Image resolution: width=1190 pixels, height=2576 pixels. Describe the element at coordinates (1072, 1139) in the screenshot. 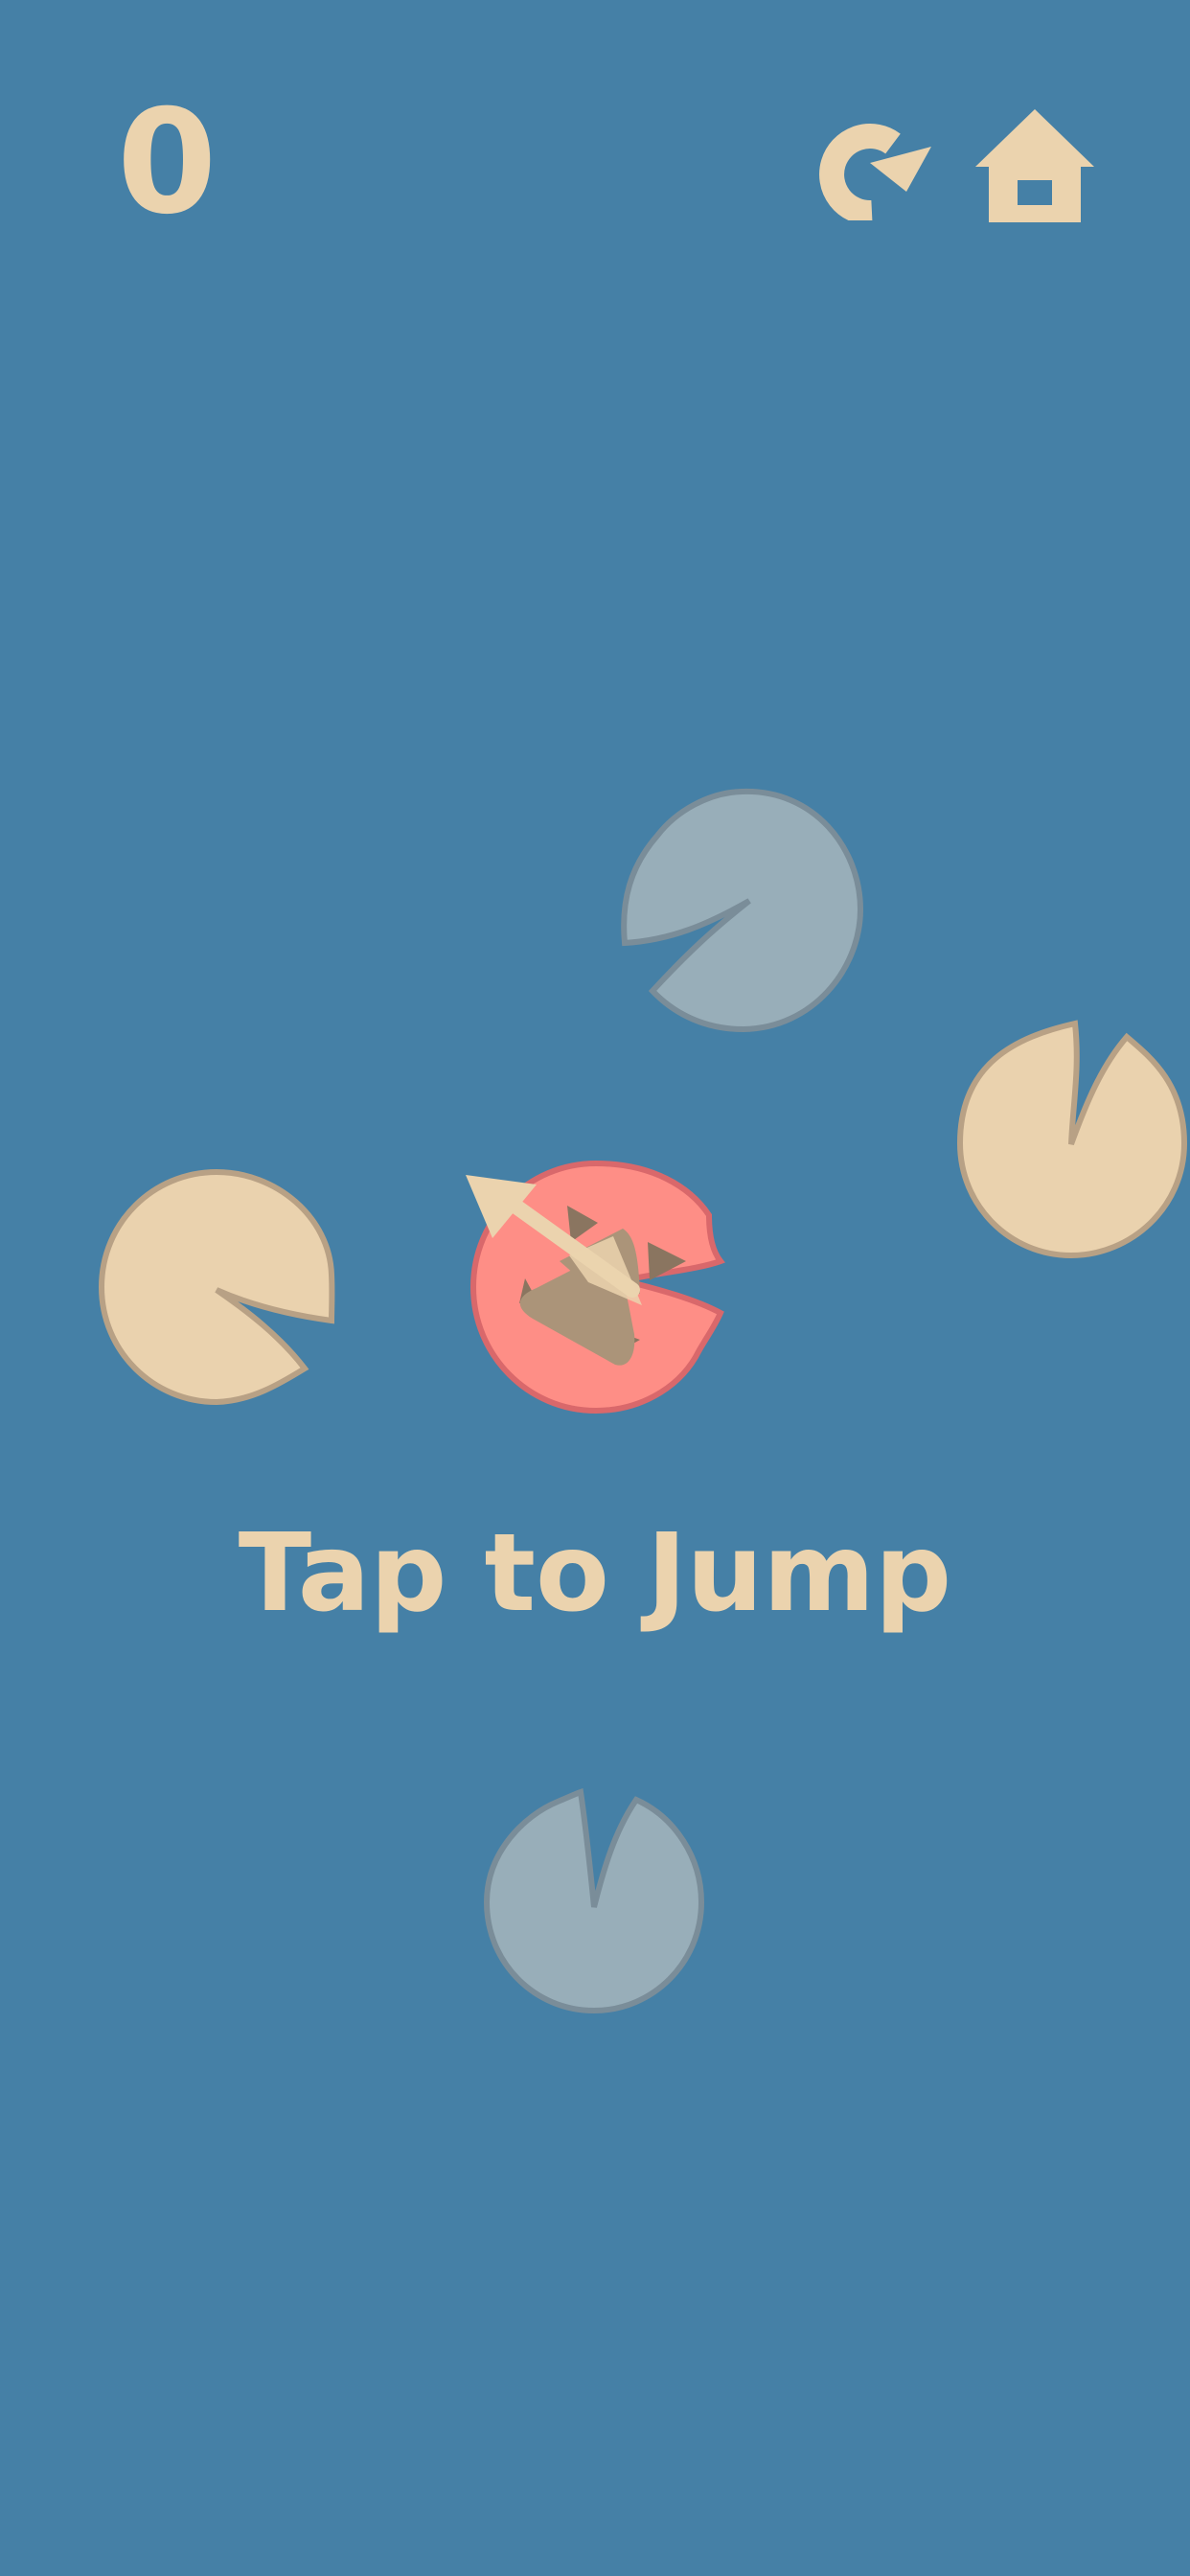

I see `lily-pad-right-cream` at that location.